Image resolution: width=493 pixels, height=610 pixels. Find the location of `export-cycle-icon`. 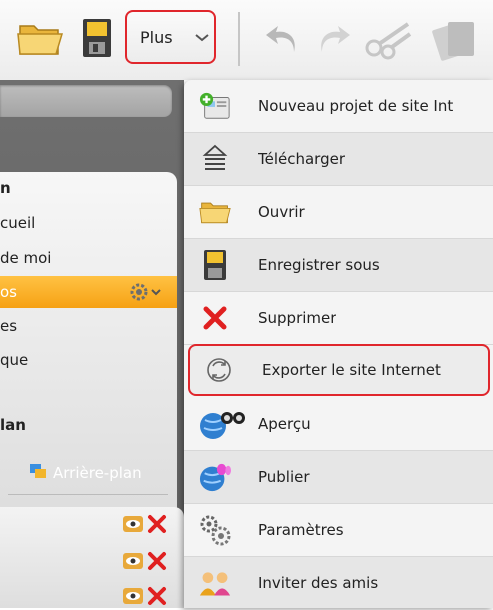

export-cycle-icon is located at coordinates (219, 370).